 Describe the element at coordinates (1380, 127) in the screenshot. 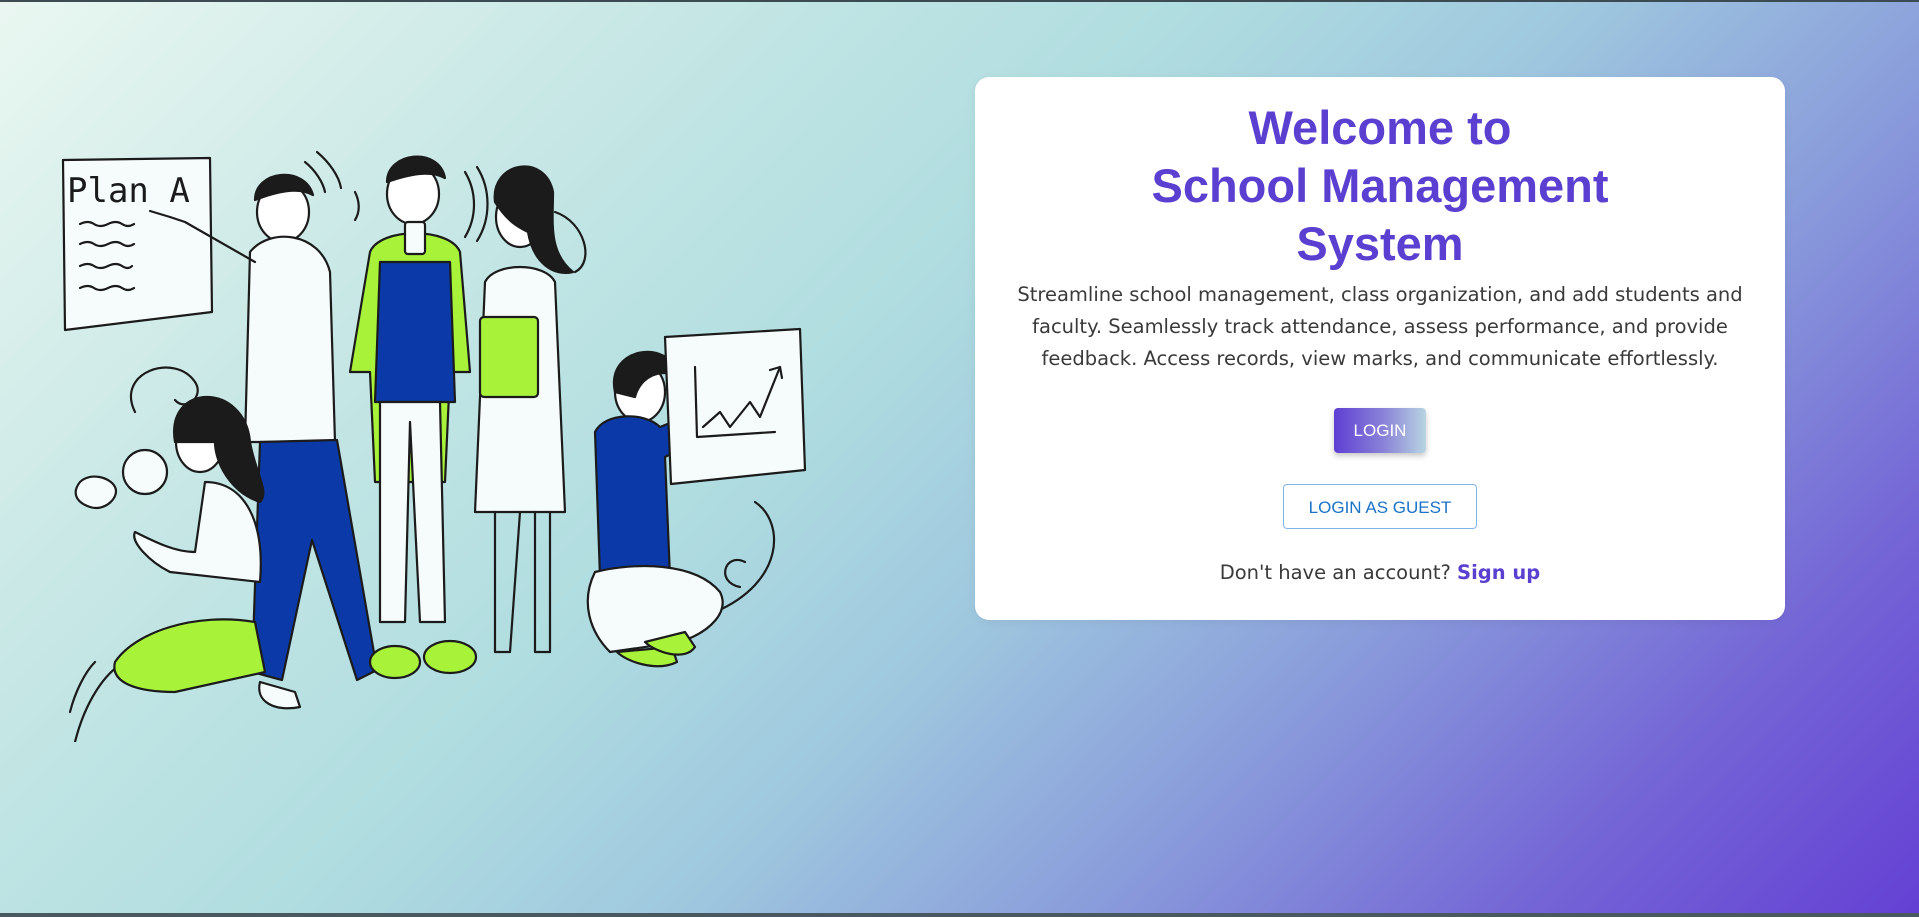

I see `title-line-1: Welcome to` at that location.